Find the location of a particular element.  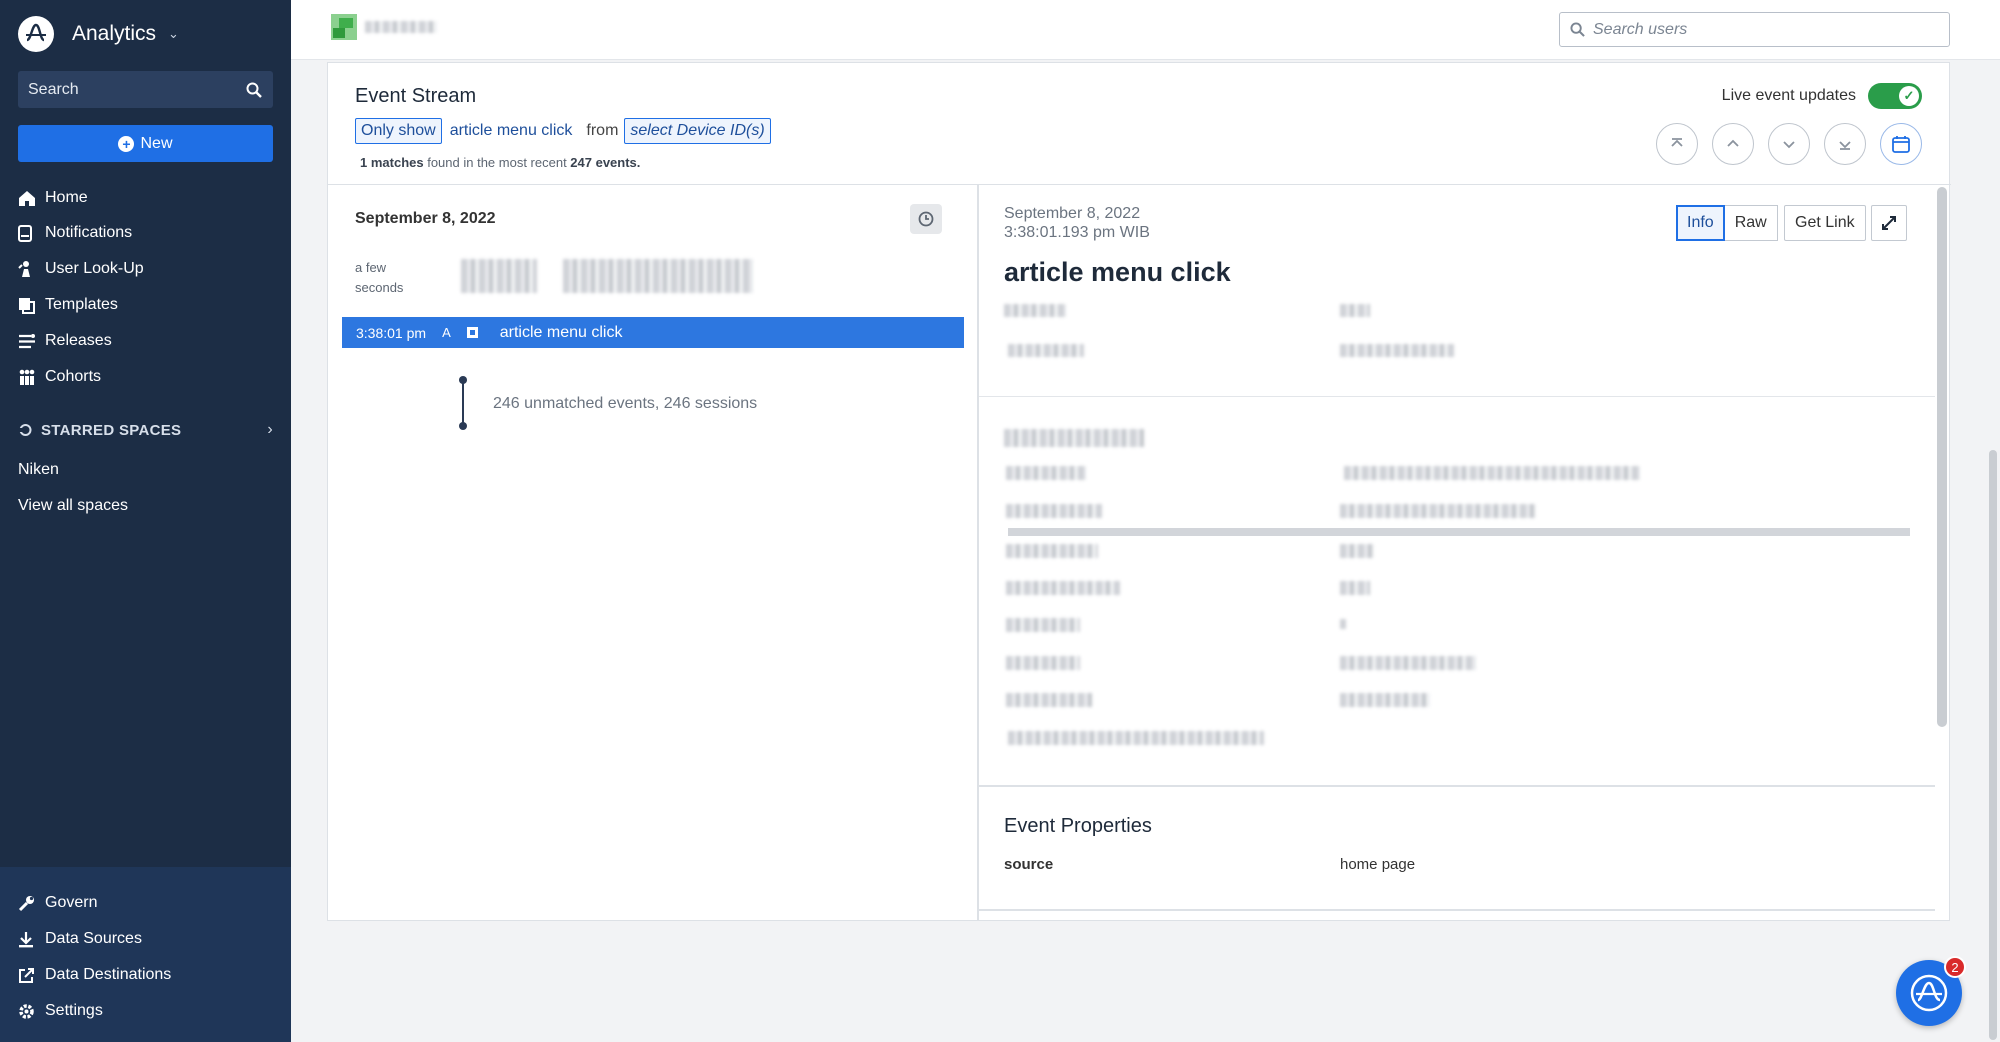

sidebar-item-user-lookup: User Look-Up is located at coordinates (81, 269).